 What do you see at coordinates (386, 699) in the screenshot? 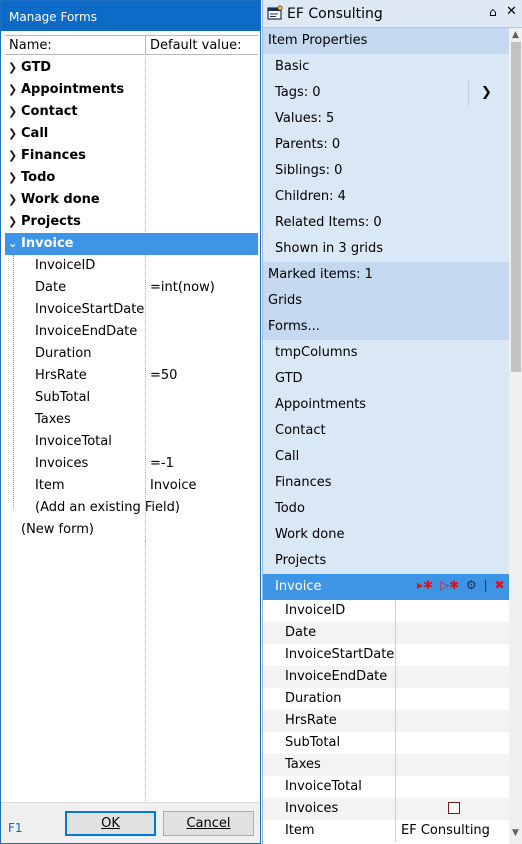
I see `grid-row-duration: Duration` at bounding box center [386, 699].